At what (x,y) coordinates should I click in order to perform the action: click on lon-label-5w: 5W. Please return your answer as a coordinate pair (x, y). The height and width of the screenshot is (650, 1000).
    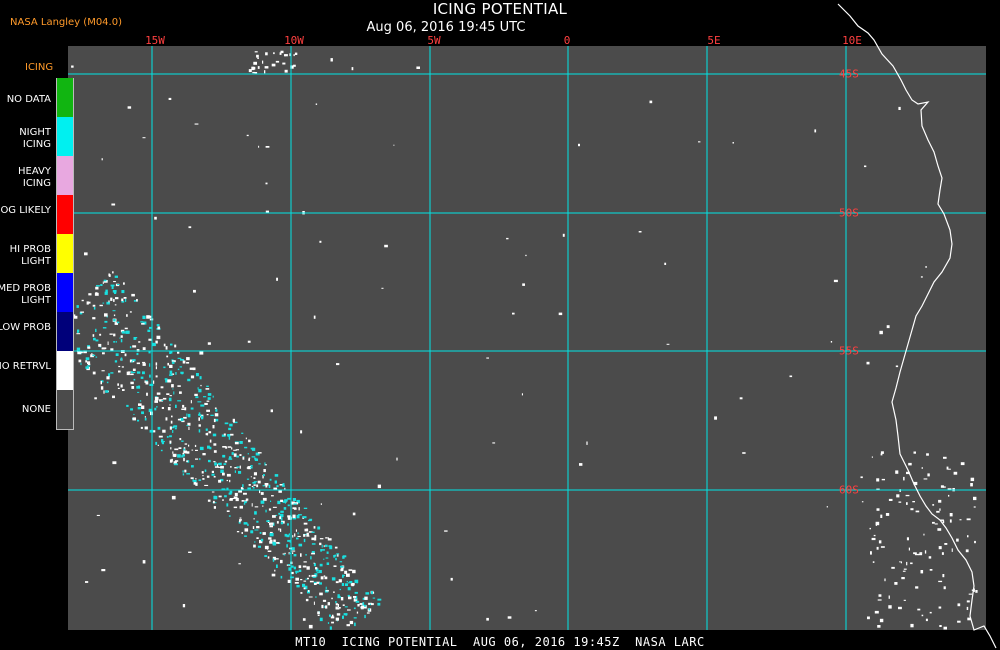
    Looking at the image, I should click on (434, 40).